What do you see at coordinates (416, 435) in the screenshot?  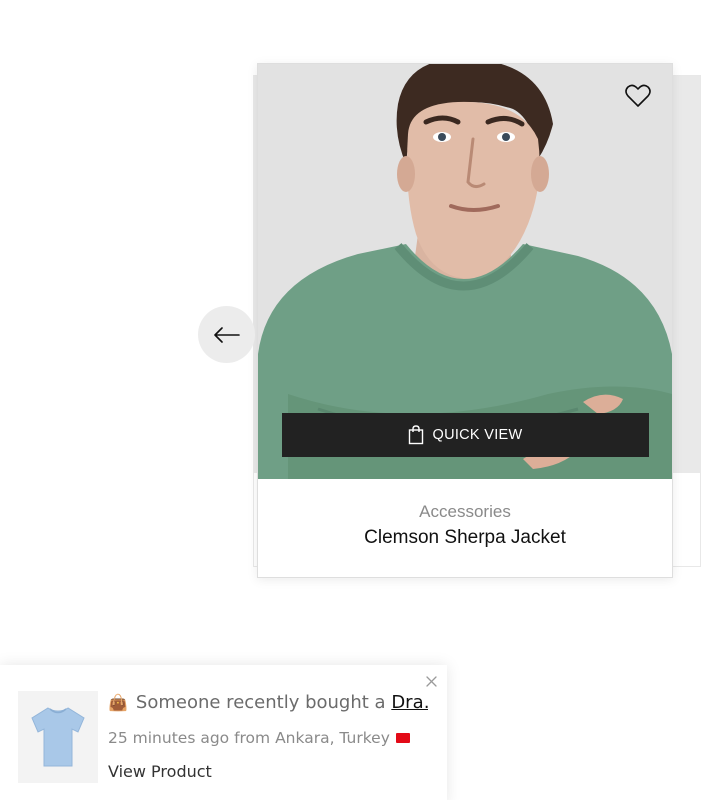 I see `shopping-bag-icon` at bounding box center [416, 435].